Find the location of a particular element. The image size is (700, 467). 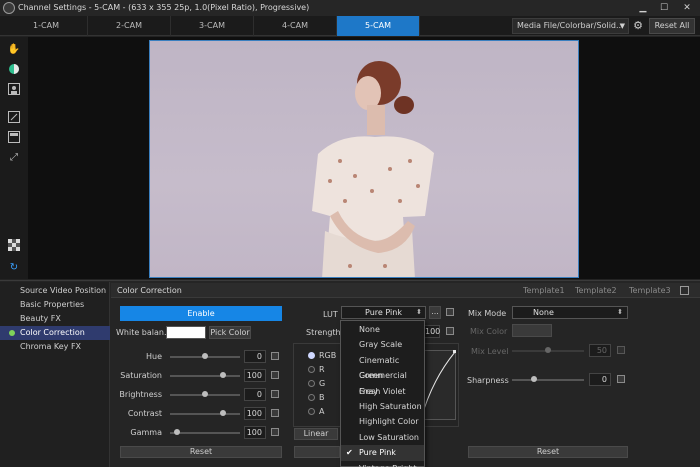

contrast-keyframe-icon is located at coordinates (275, 413).